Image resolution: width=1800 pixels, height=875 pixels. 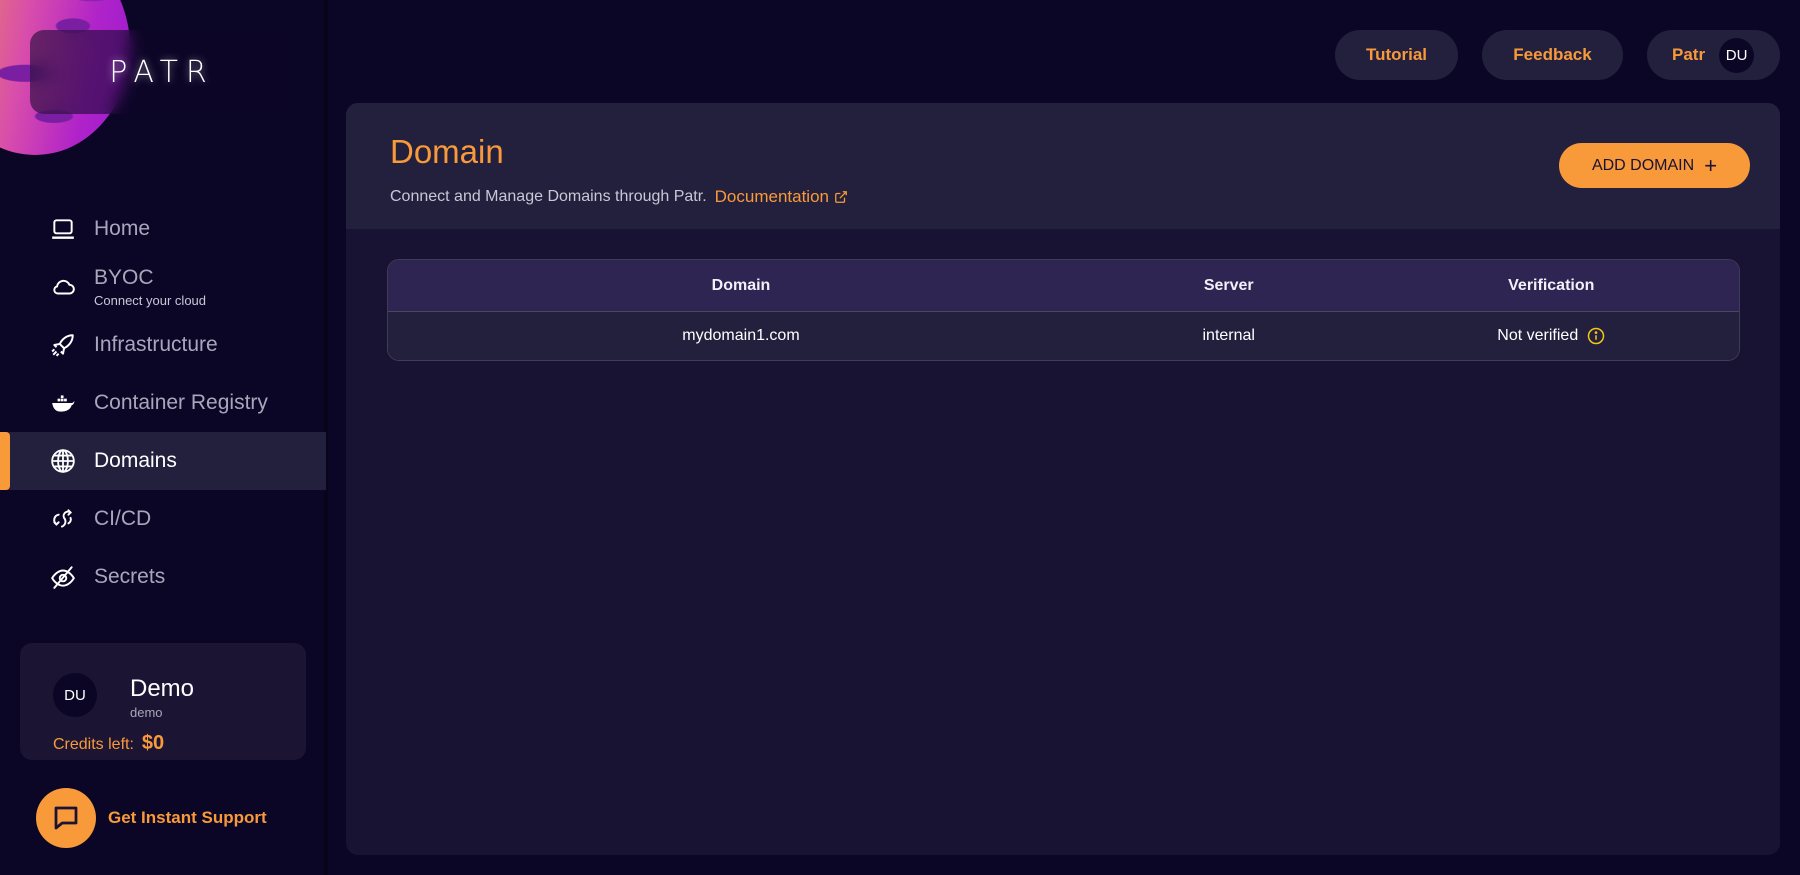 I want to click on user-card: DU Demo demo Credits left: $0, so click(x=163, y=701).